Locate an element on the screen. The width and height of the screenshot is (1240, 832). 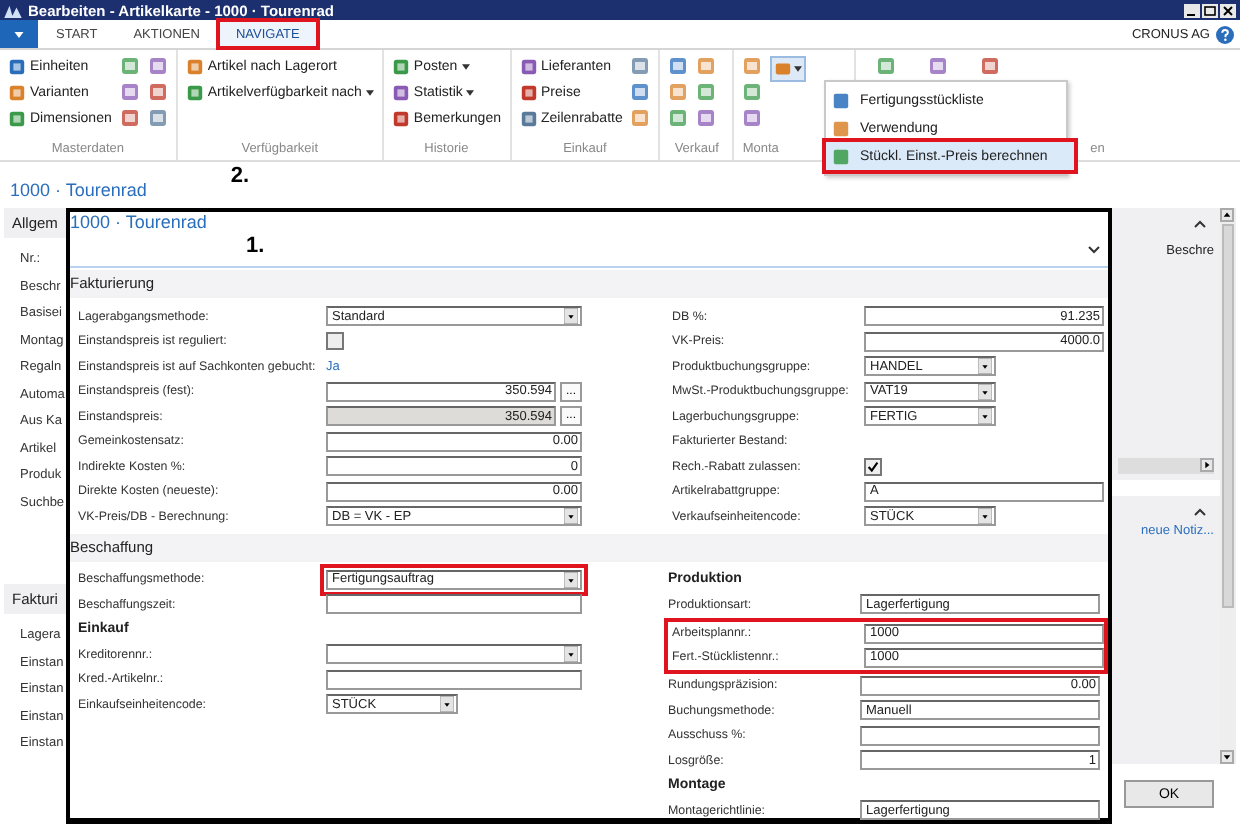
arrow-right-icon is located at coordinates (1207, 465).